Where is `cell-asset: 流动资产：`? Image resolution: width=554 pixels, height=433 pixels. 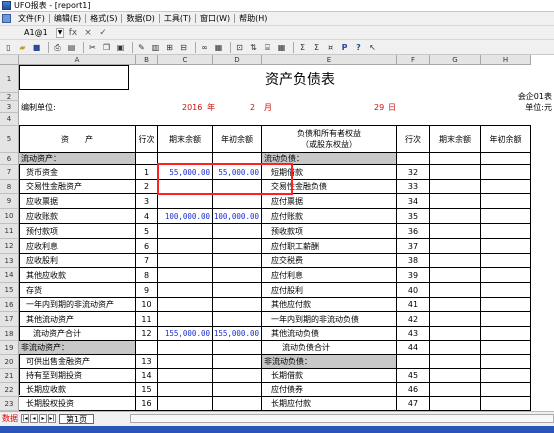 cell-asset: 流动资产： is located at coordinates (77, 159).